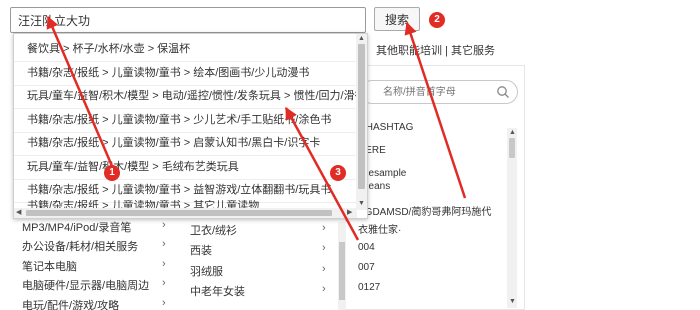 The height and width of the screenshot is (310, 700). Describe the element at coordinates (86, 286) in the screenshot. I see `category-item-label: 电脑硬件/显示器/电脑周边` at that location.